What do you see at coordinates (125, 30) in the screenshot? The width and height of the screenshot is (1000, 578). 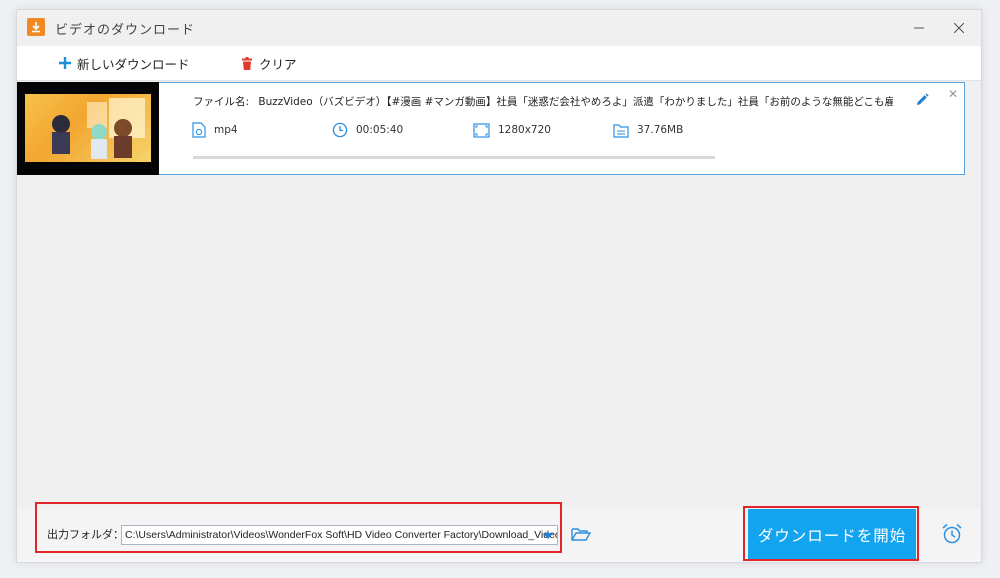 I see `window-title: ビデオのダウンロード` at bounding box center [125, 30].